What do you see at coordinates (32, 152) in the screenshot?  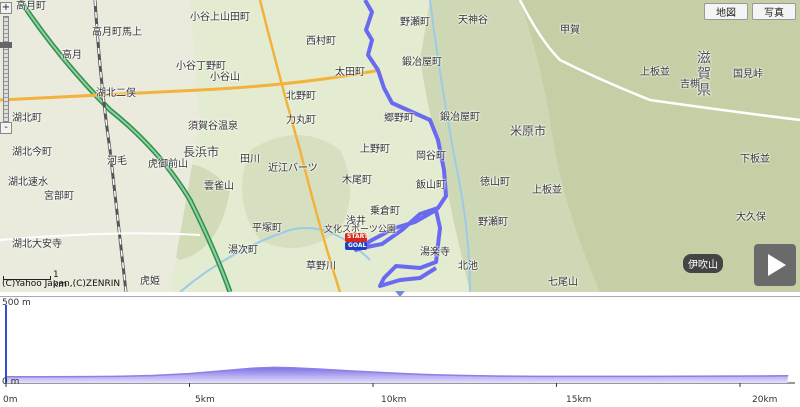 I see `map-label: 湖北今町` at bounding box center [32, 152].